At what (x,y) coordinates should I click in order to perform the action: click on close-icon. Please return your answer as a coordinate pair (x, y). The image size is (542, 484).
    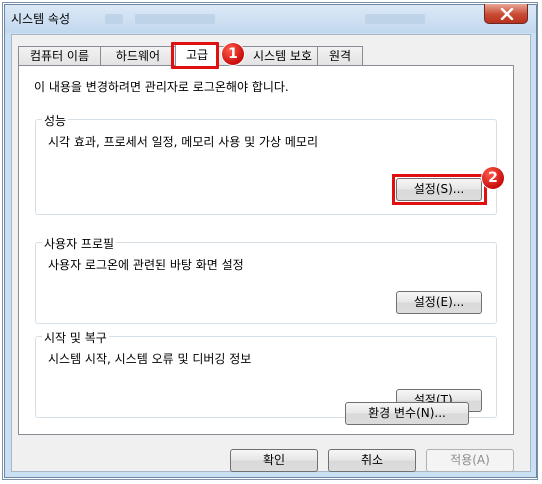
    Looking at the image, I should click on (507, 14).